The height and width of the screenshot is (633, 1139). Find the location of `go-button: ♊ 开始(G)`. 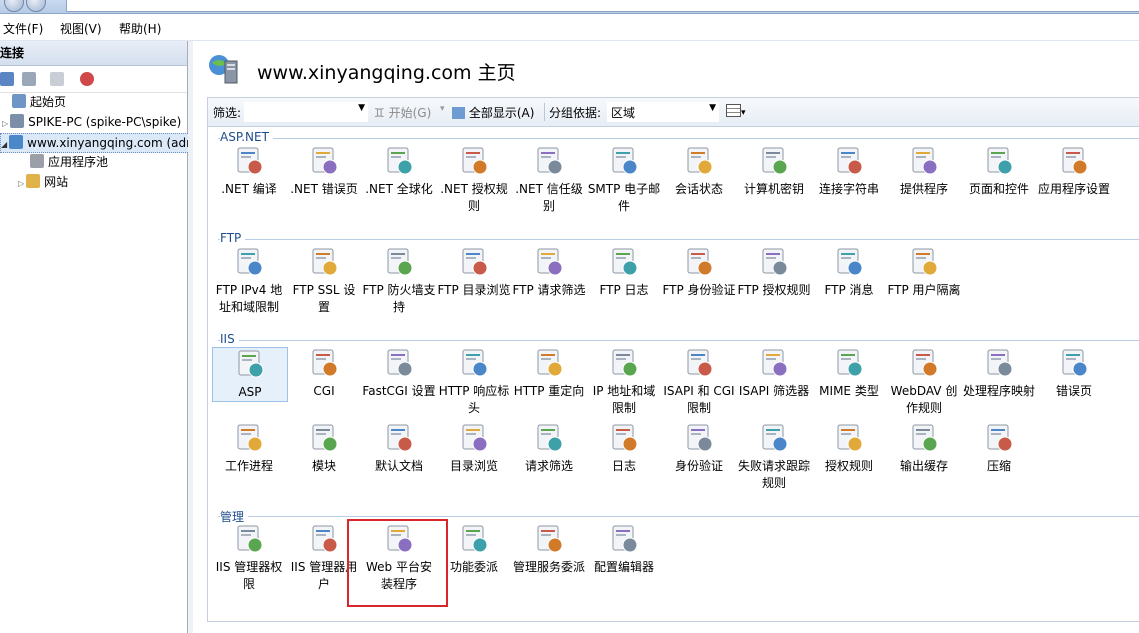

go-button: ♊ 开始(G) is located at coordinates (402, 112).